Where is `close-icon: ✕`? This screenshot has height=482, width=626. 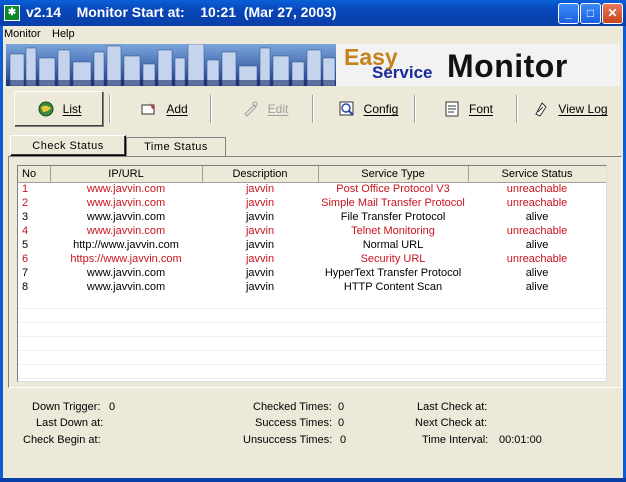 close-icon: ✕ is located at coordinates (612, 13).